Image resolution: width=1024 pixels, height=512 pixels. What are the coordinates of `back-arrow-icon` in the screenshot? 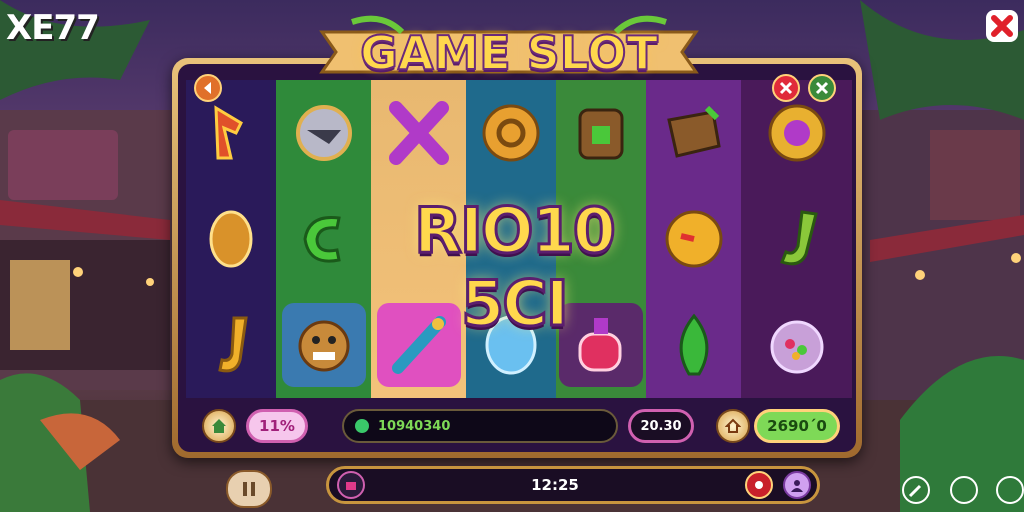 It's located at (207, 88).